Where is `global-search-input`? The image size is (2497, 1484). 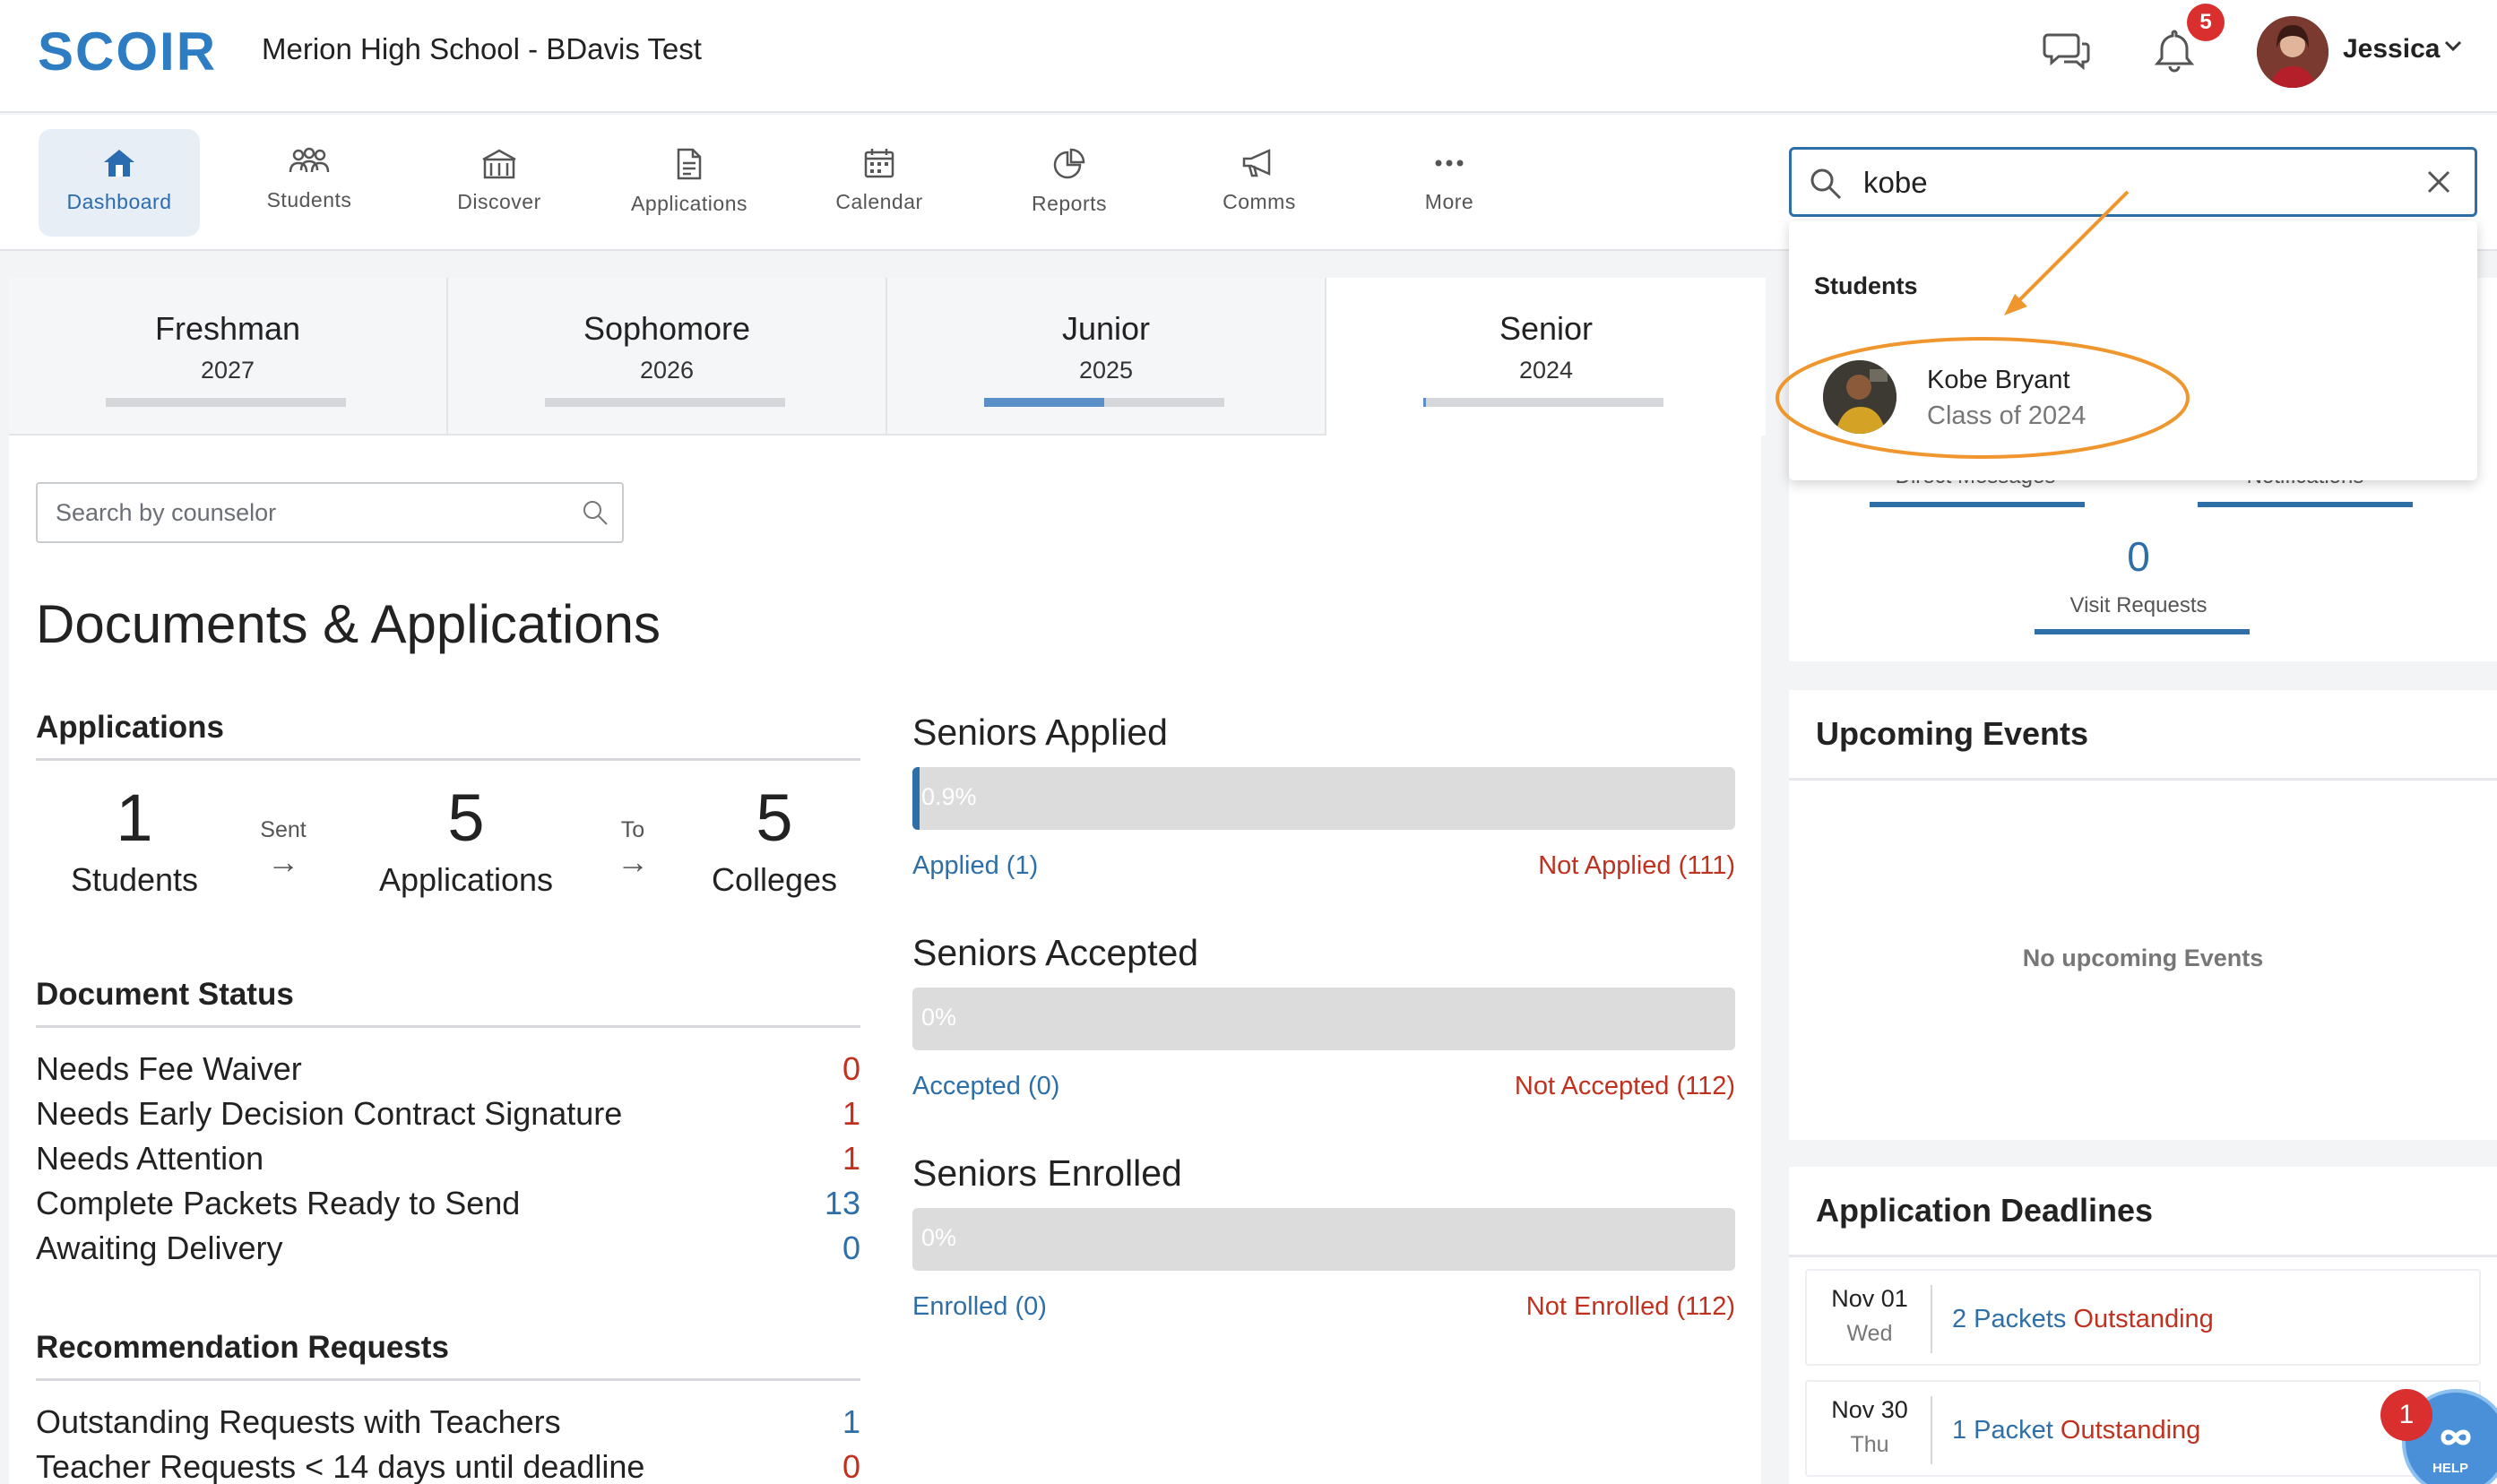
global-search-input is located at coordinates (2123, 182).